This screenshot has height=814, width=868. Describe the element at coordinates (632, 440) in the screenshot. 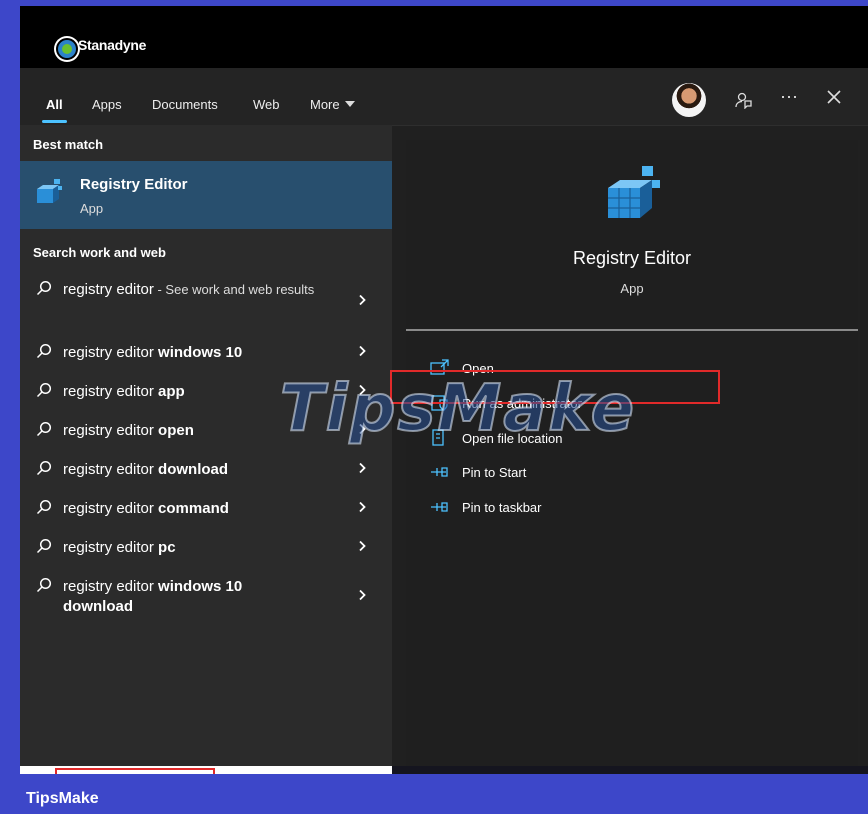

I see `open-file-location-action: Open file location` at that location.